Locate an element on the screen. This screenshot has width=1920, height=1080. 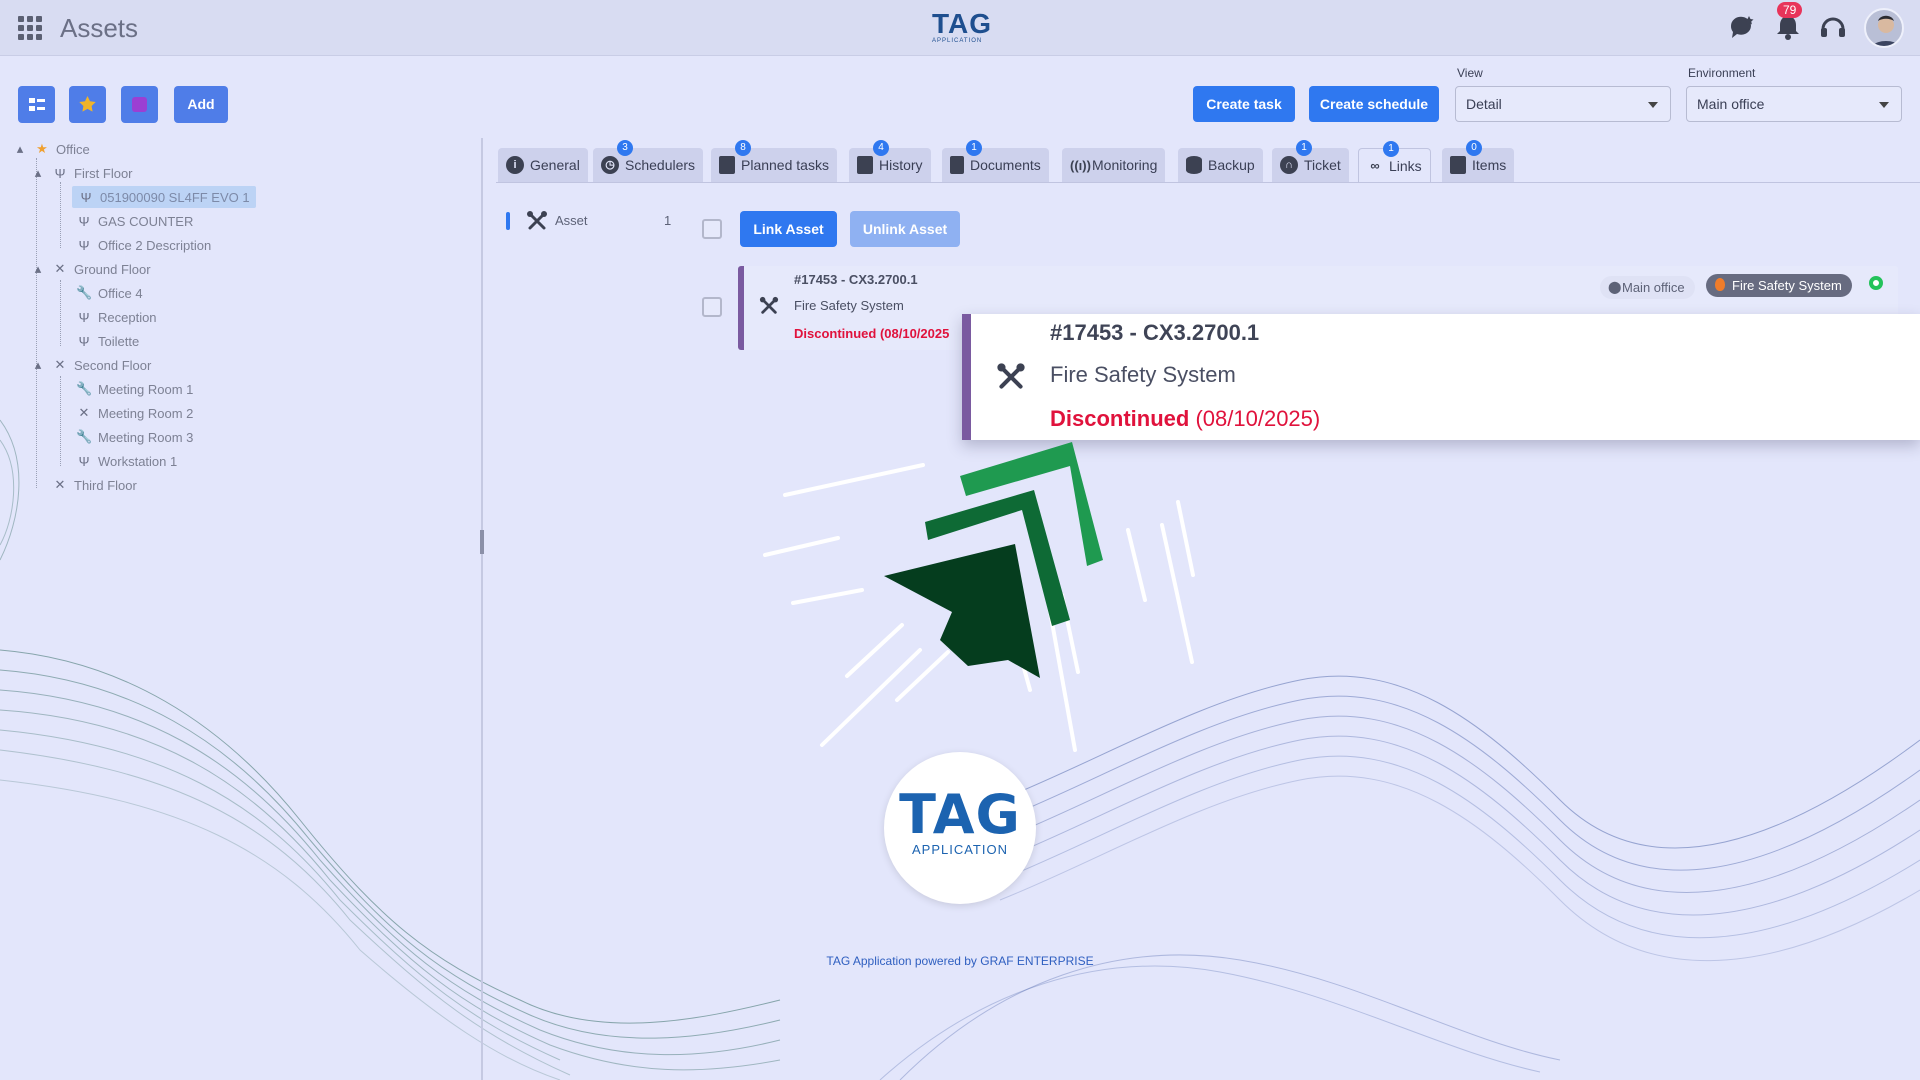
tag-application-logo: TAG APPLICATION is located at coordinates (960, 828).